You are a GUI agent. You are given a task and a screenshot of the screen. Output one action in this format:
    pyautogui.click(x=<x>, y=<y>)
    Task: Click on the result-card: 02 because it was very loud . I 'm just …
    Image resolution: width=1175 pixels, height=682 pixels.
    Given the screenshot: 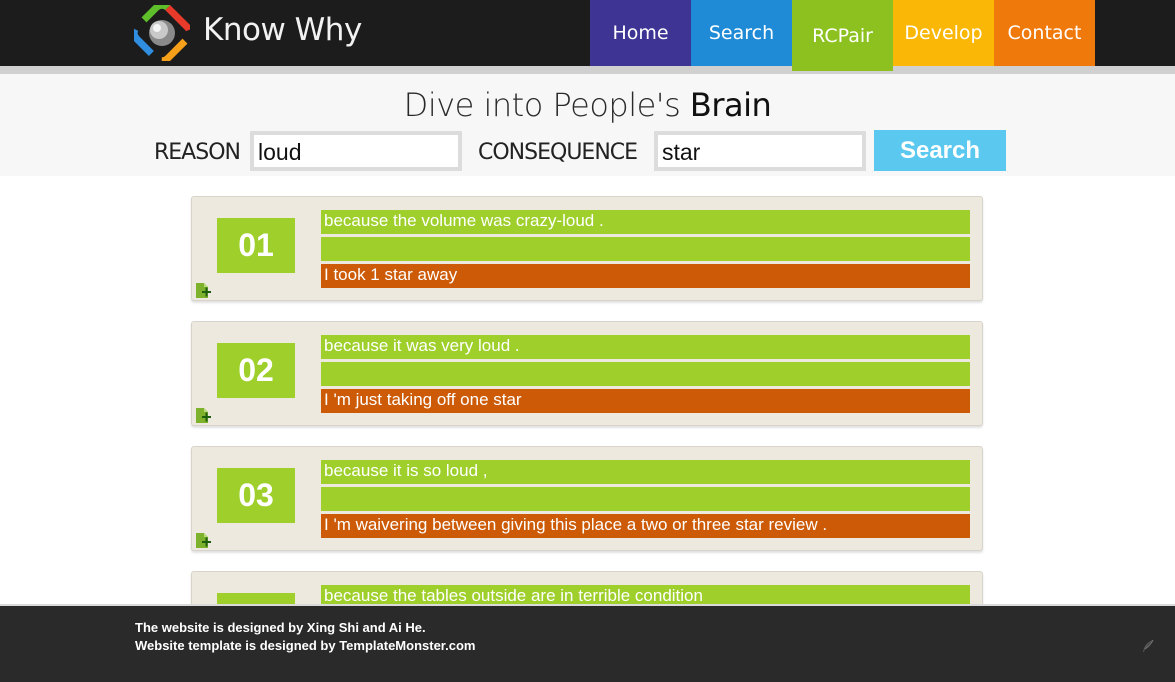 What is the action you would take?
    pyautogui.click(x=587, y=373)
    